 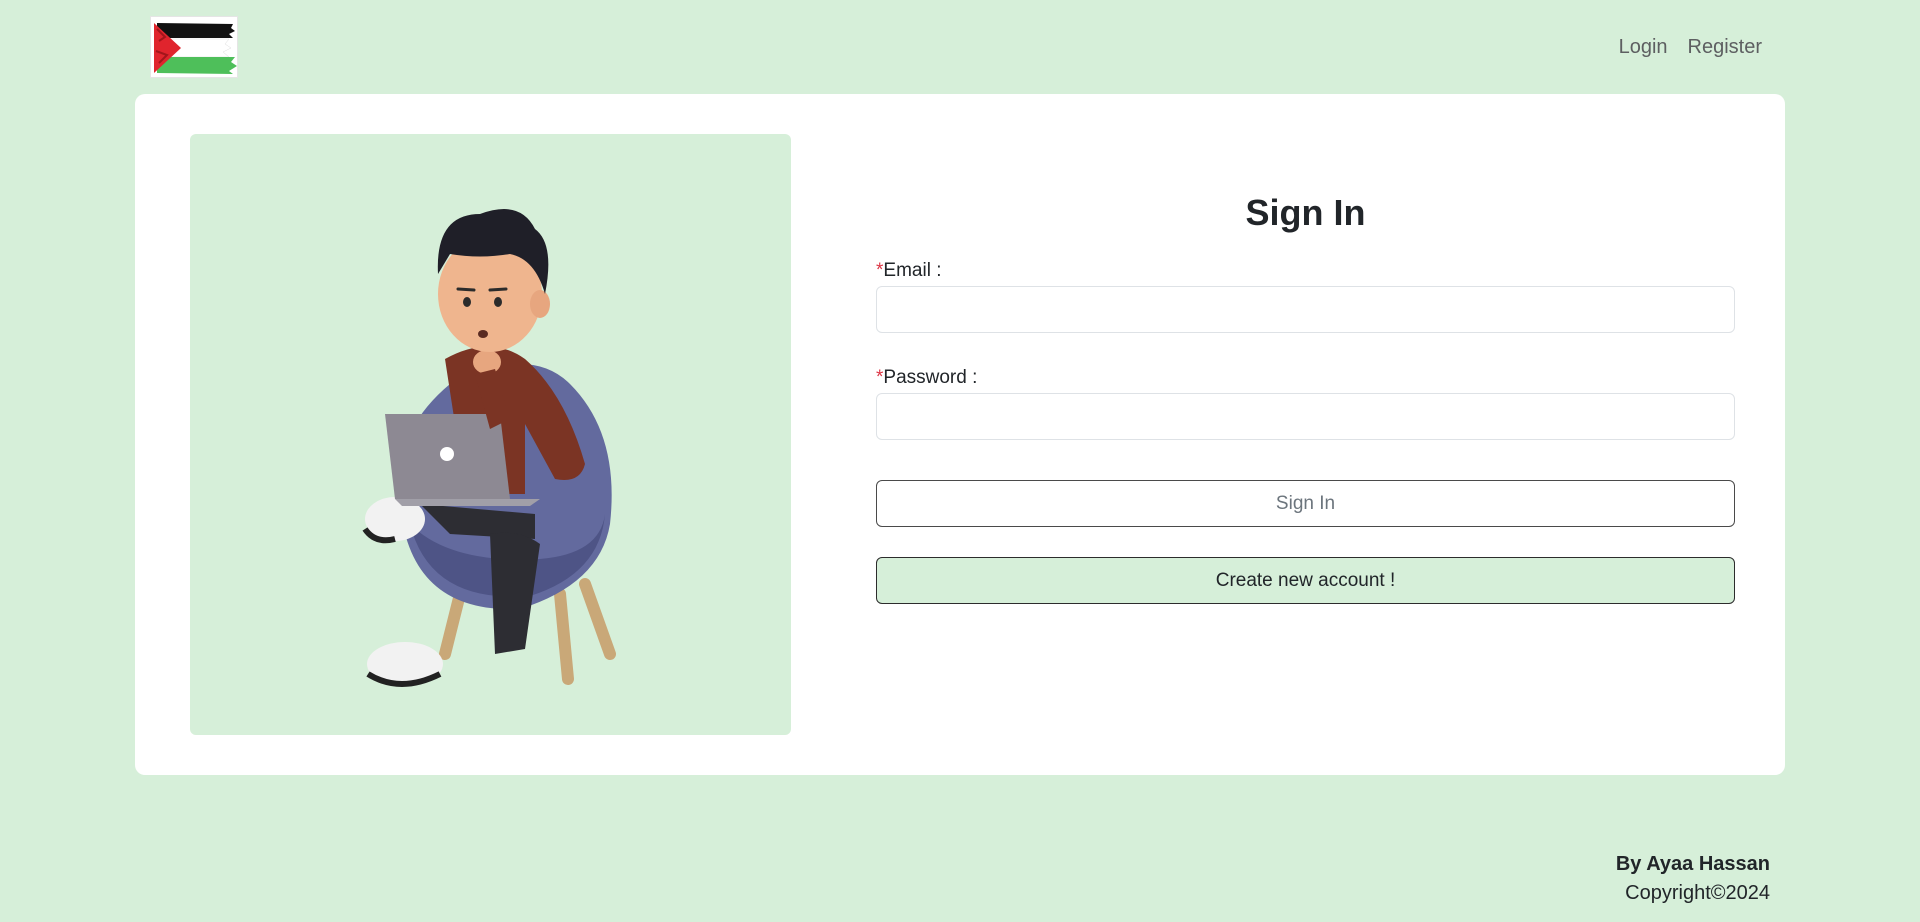 I want to click on footer: By Ayaa Hassan Copyright©2024, so click(x=1693, y=879).